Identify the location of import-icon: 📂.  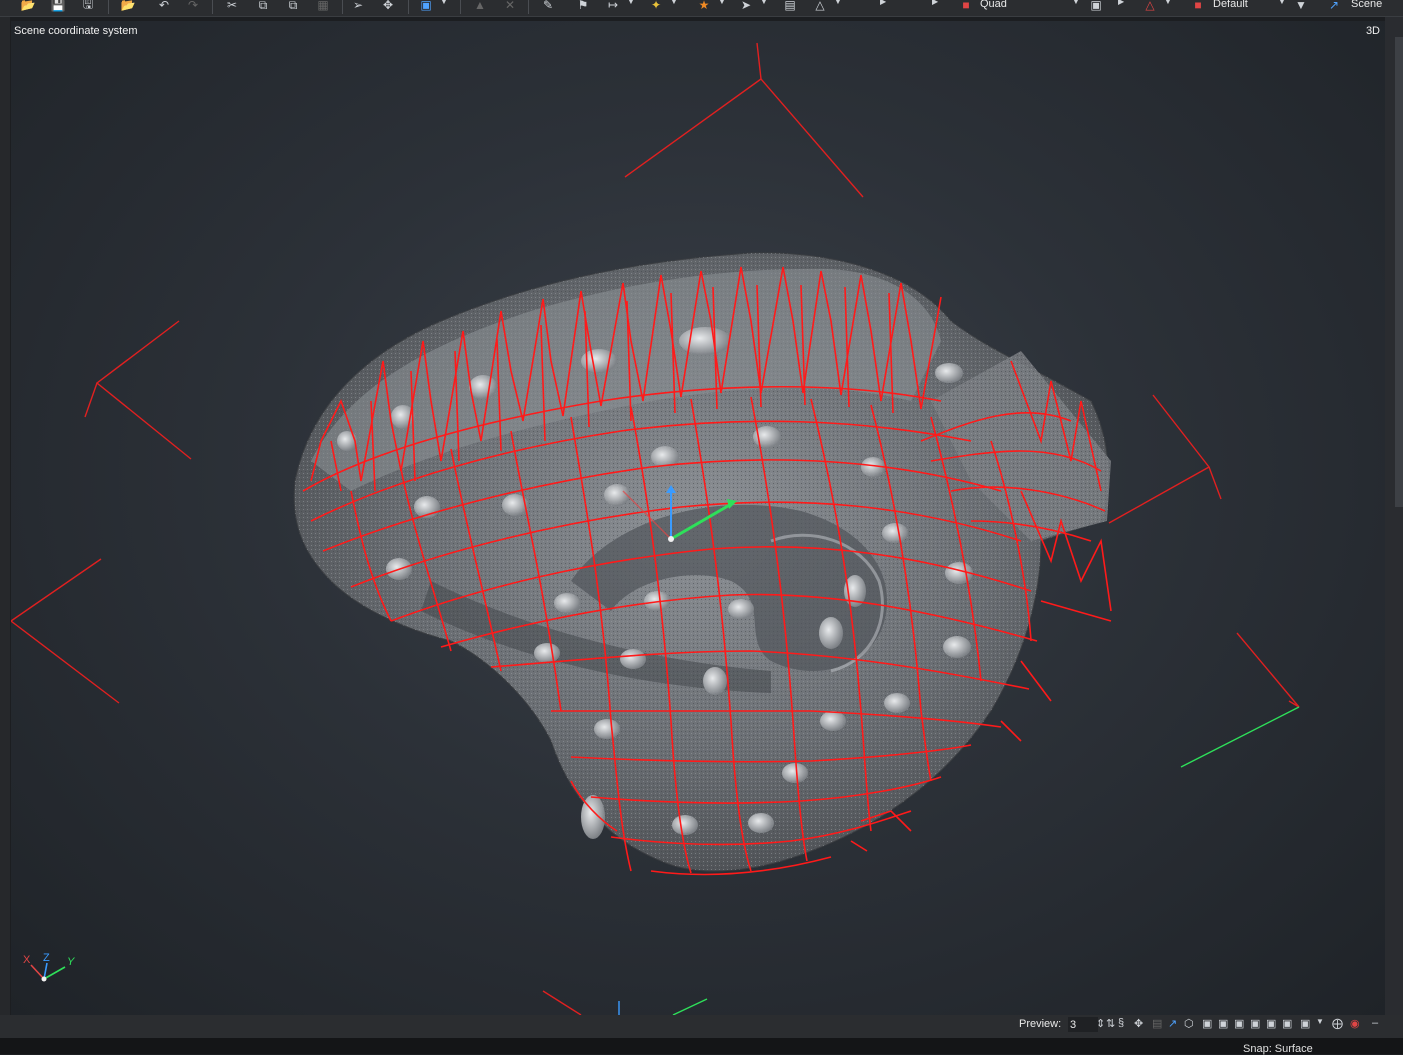
(128, 6).